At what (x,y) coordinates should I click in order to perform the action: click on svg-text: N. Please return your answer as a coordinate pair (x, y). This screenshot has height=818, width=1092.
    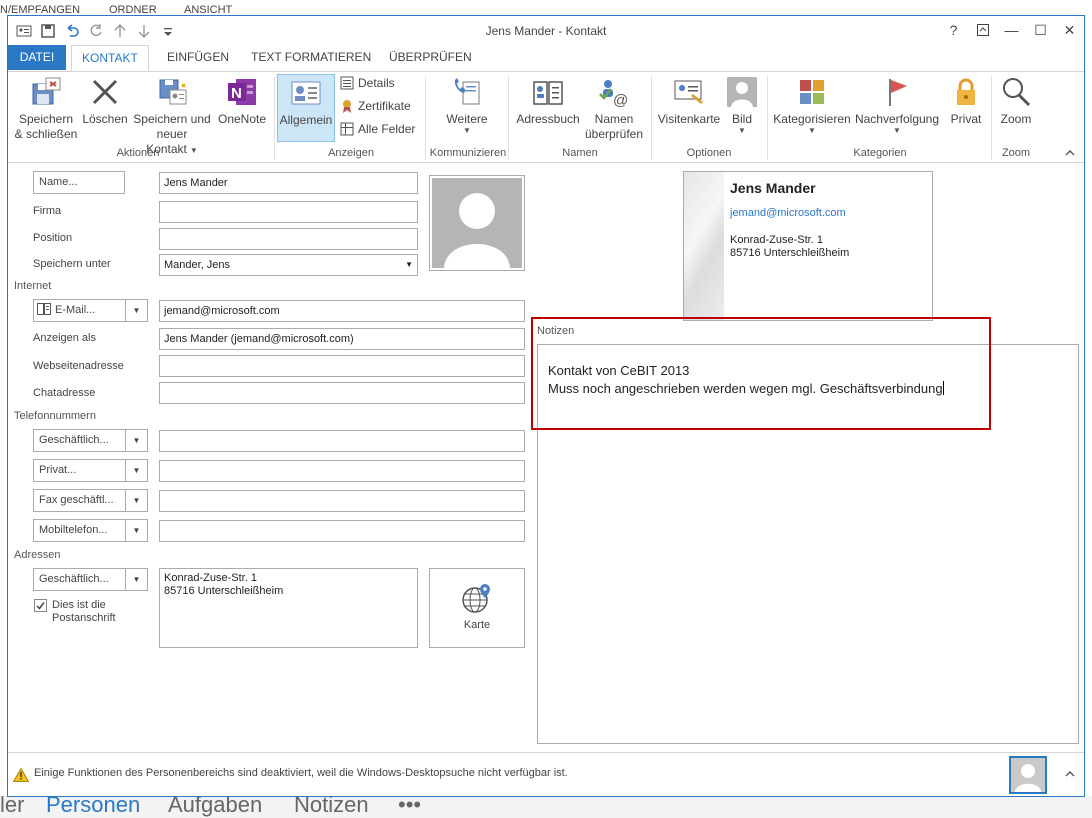
    Looking at the image, I should click on (236, 93).